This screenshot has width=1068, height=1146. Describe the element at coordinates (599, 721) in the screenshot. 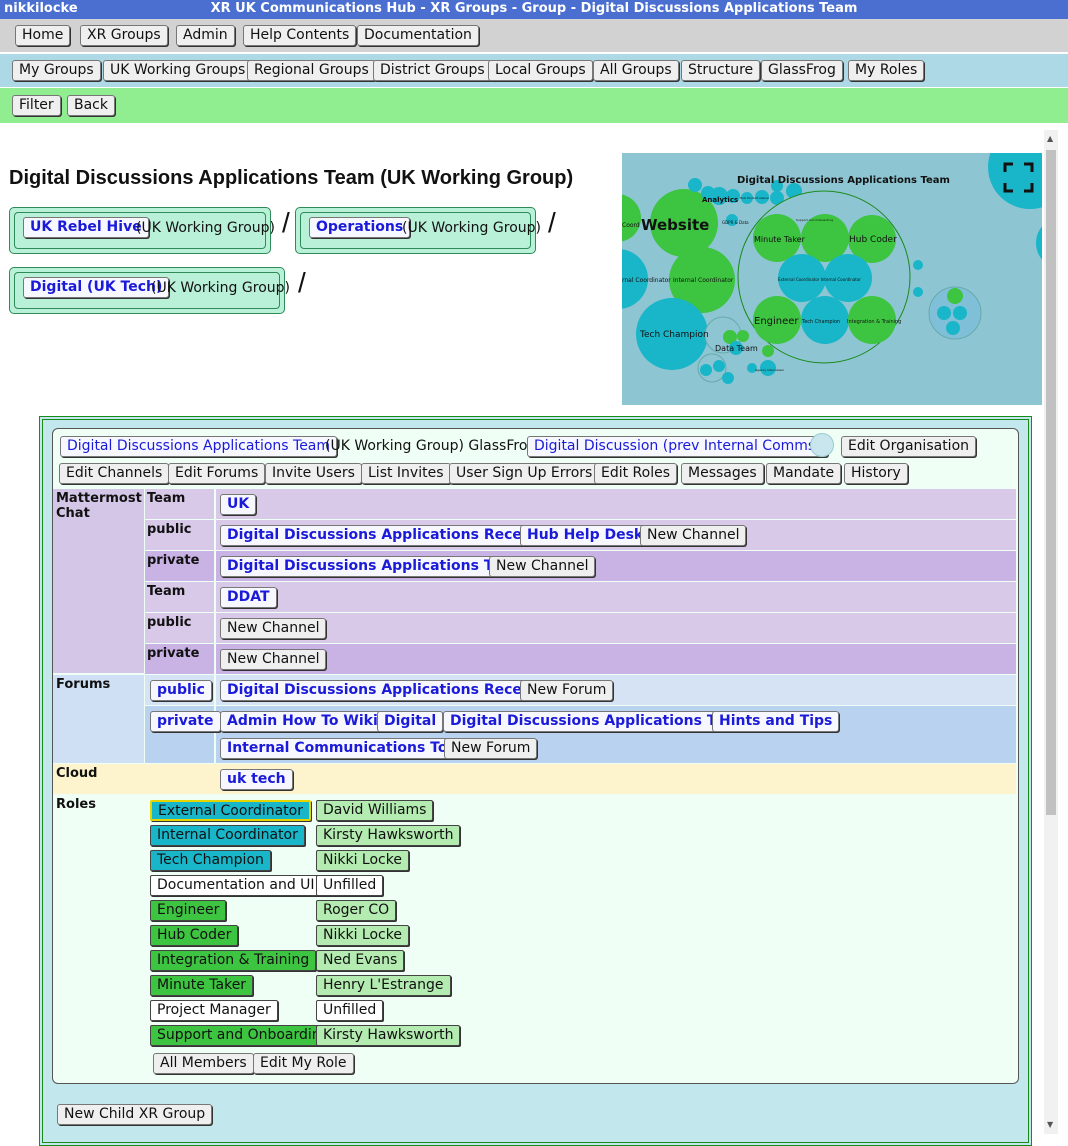

I see `forum-link: Digital Discussions Applications Team` at that location.